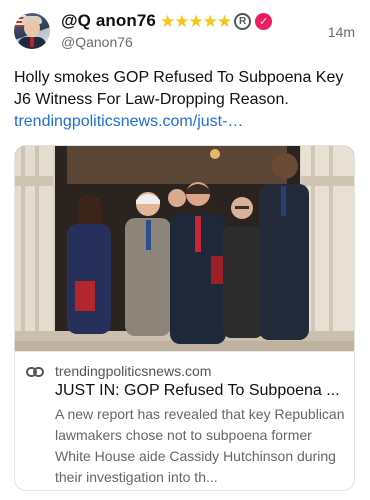  Describe the element at coordinates (35, 372) in the screenshot. I see `link-icon` at that location.